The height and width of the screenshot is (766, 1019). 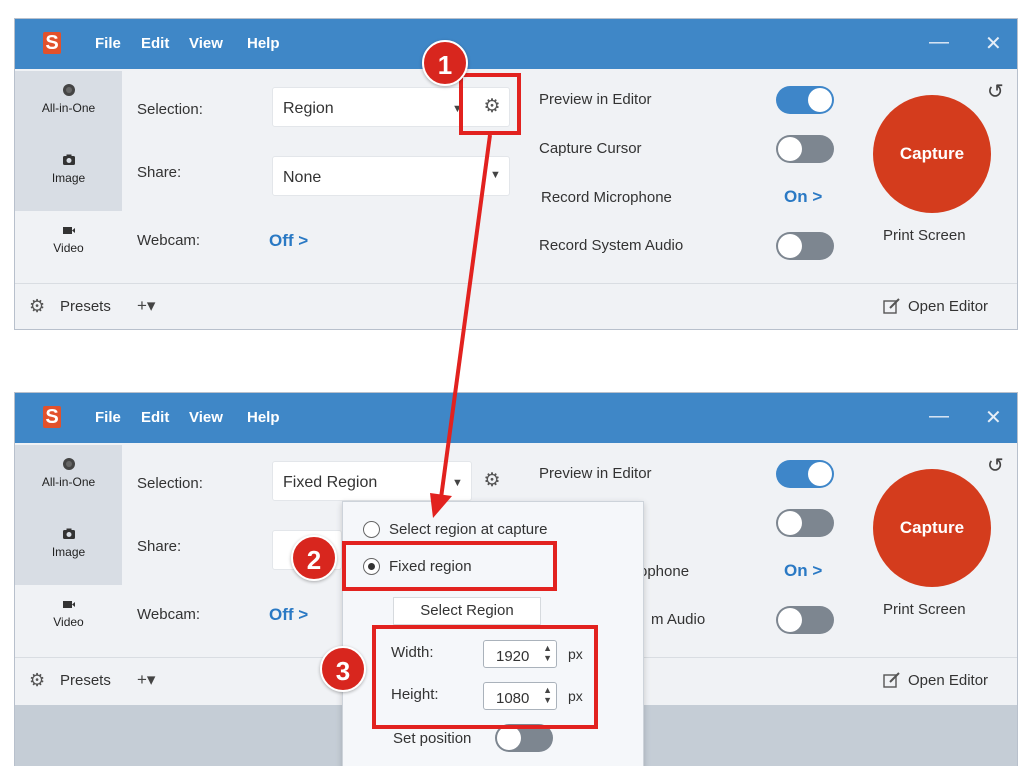 I want to click on step-badge-3: 3, so click(x=343, y=669).